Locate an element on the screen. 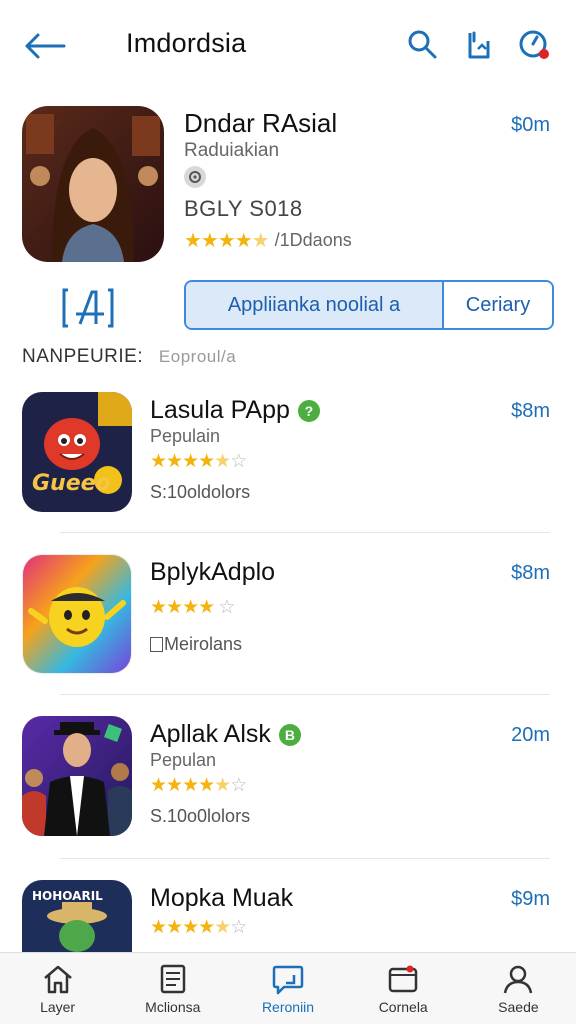 This screenshot has width=576, height=1024. featured-app-rating: ★★★★★ /1Ddaons is located at coordinates (268, 240).